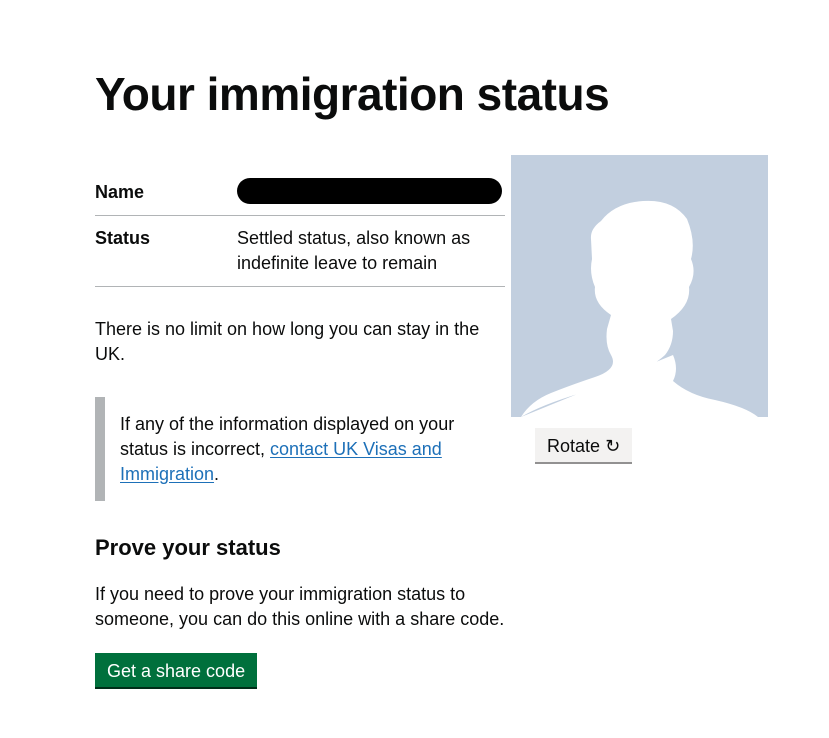 This screenshot has height=738, width=829. What do you see at coordinates (613, 446) in the screenshot?
I see `rotate-clockwise-icon: ↻` at bounding box center [613, 446].